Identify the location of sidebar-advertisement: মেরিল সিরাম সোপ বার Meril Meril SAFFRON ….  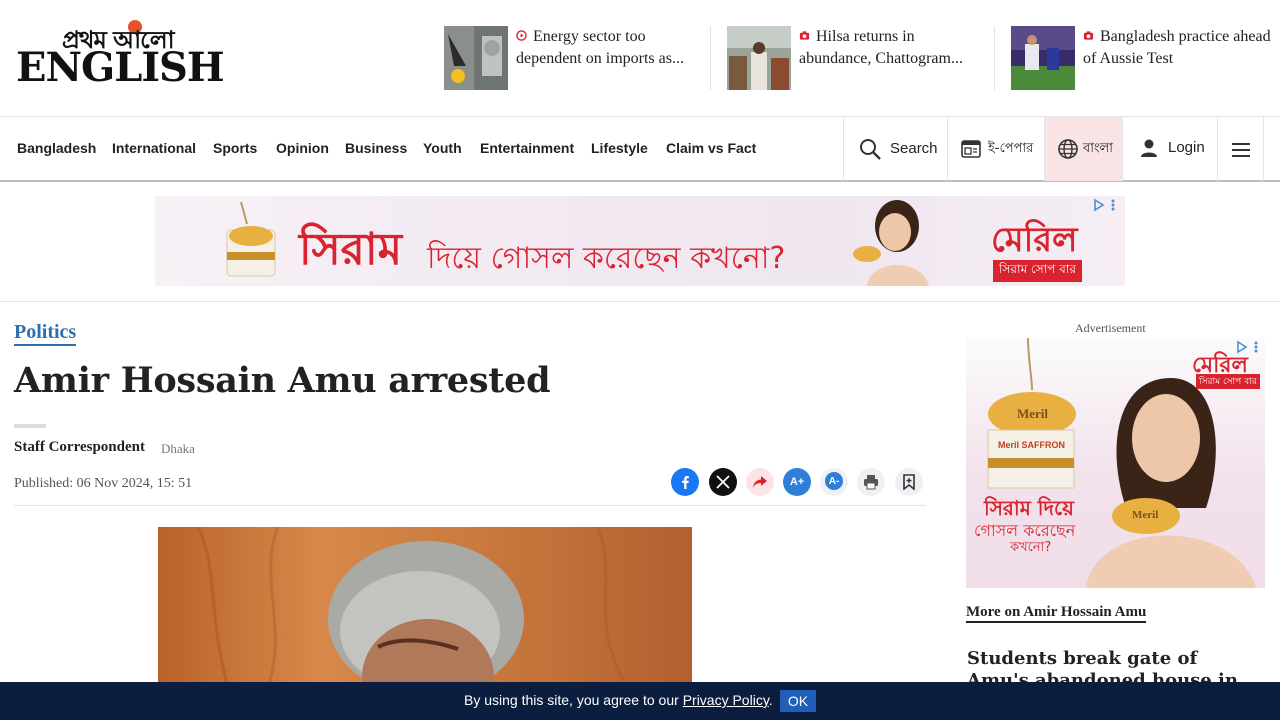
(1115, 463).